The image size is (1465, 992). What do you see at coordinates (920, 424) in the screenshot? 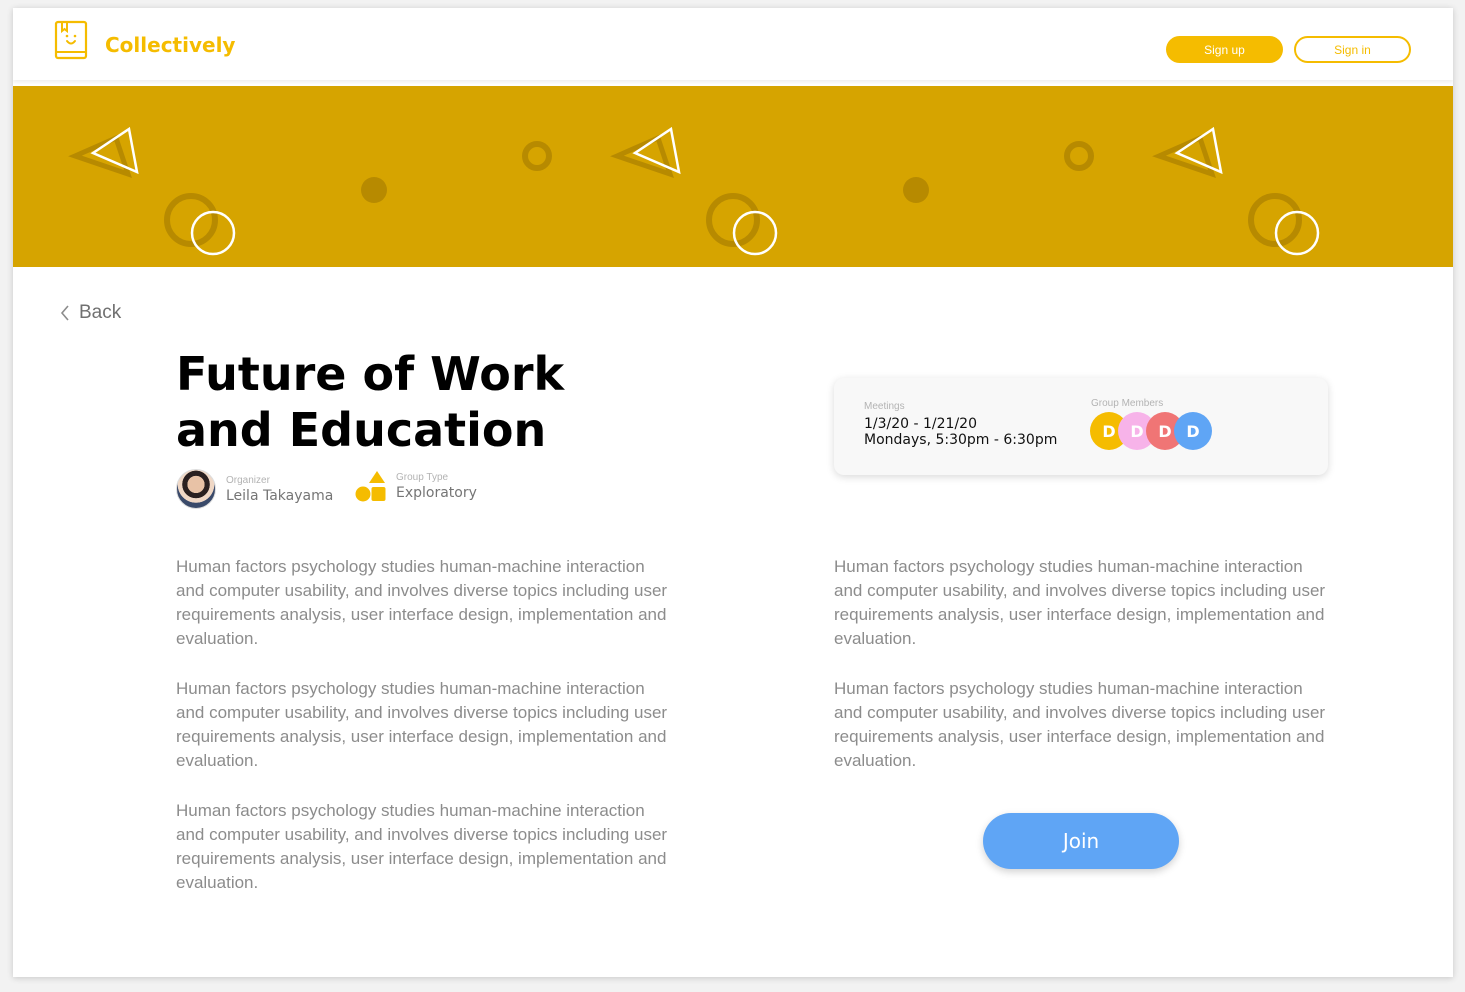
I see `meeting-dates: 1/3/20 - 1/21/20` at bounding box center [920, 424].